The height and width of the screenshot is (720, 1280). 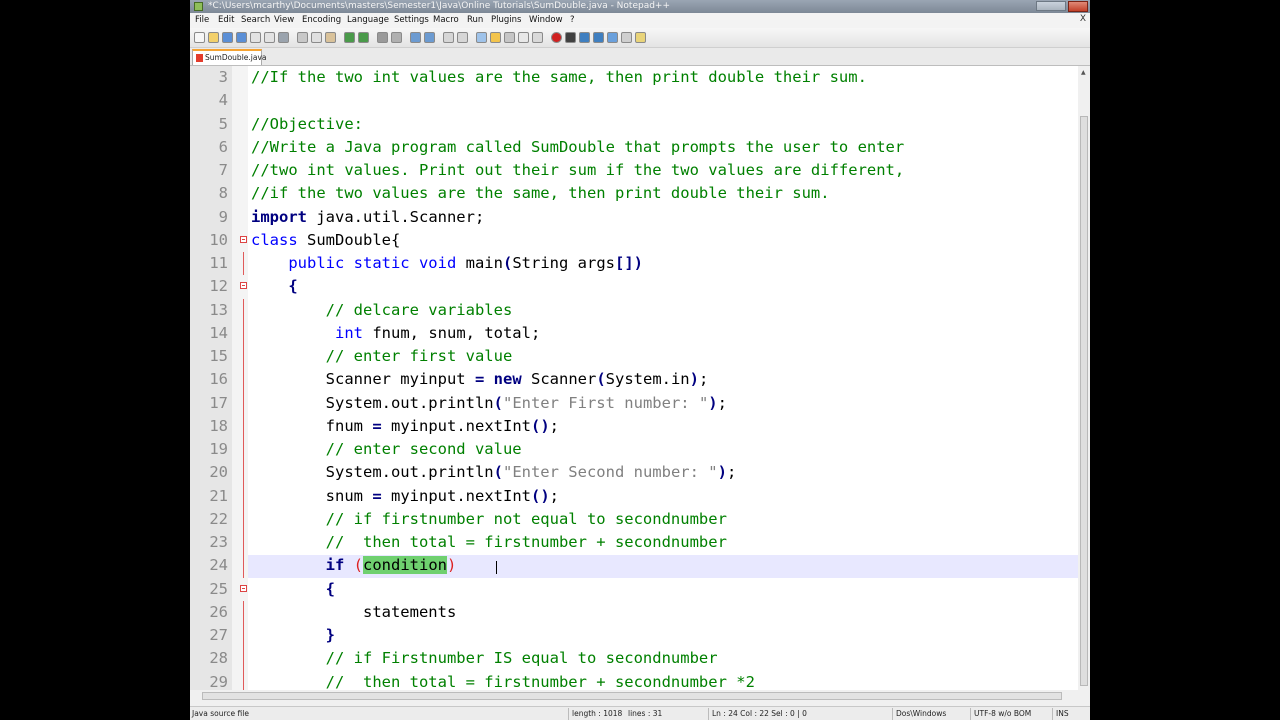 I want to click on record-macro-icon, so click(x=556, y=37).